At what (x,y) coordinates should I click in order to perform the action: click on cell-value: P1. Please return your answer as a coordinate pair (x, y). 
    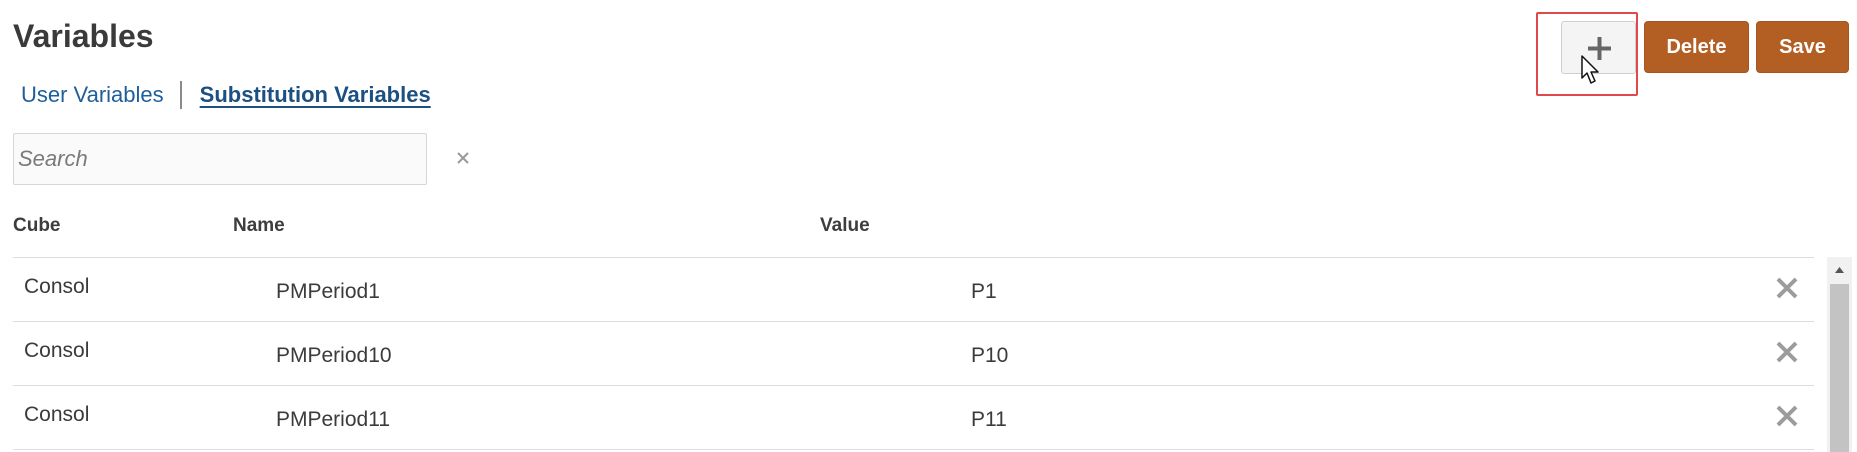
    Looking at the image, I should click on (984, 292).